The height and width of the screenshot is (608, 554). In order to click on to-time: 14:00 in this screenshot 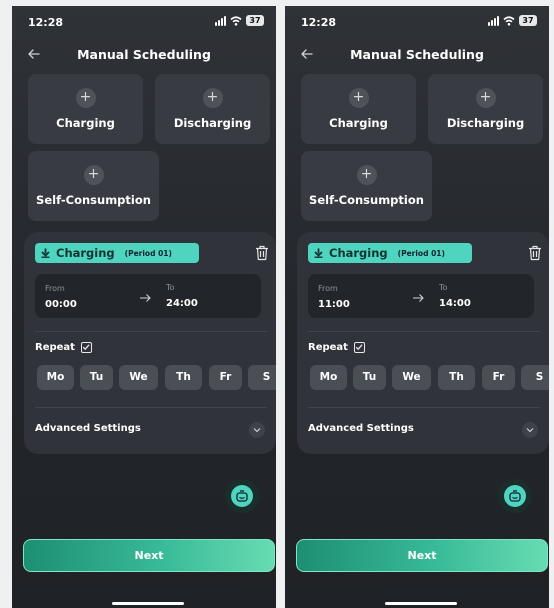, I will do `click(455, 303)`.